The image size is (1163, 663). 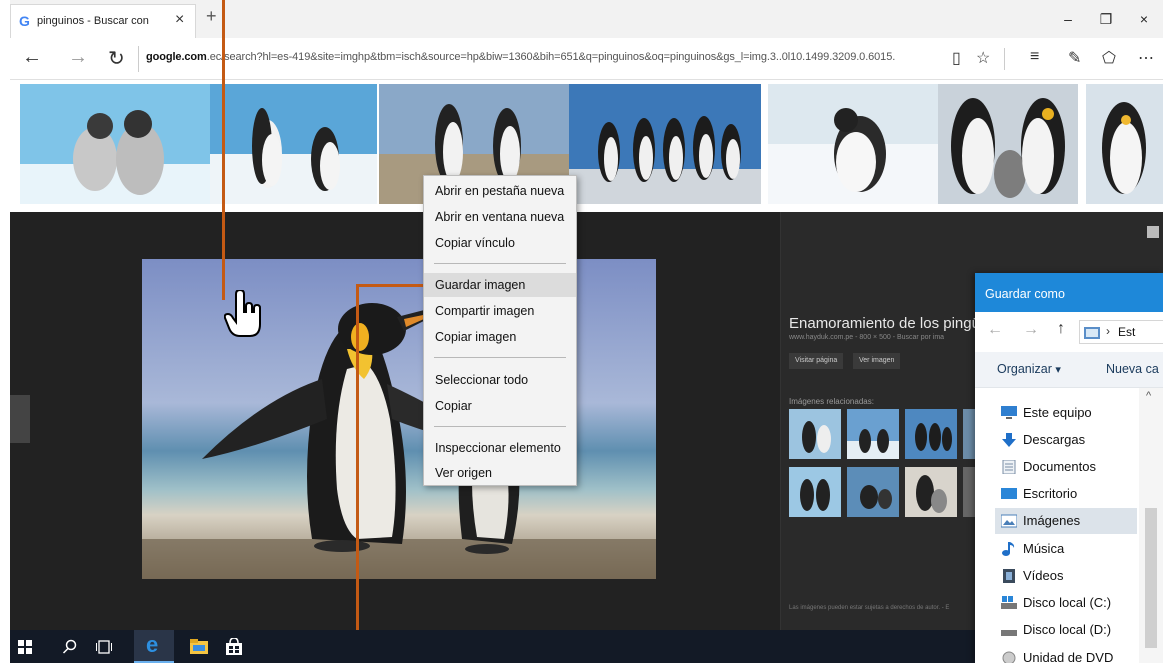 I want to click on new-folder-button: Nueva ca, so click(x=1132, y=369).